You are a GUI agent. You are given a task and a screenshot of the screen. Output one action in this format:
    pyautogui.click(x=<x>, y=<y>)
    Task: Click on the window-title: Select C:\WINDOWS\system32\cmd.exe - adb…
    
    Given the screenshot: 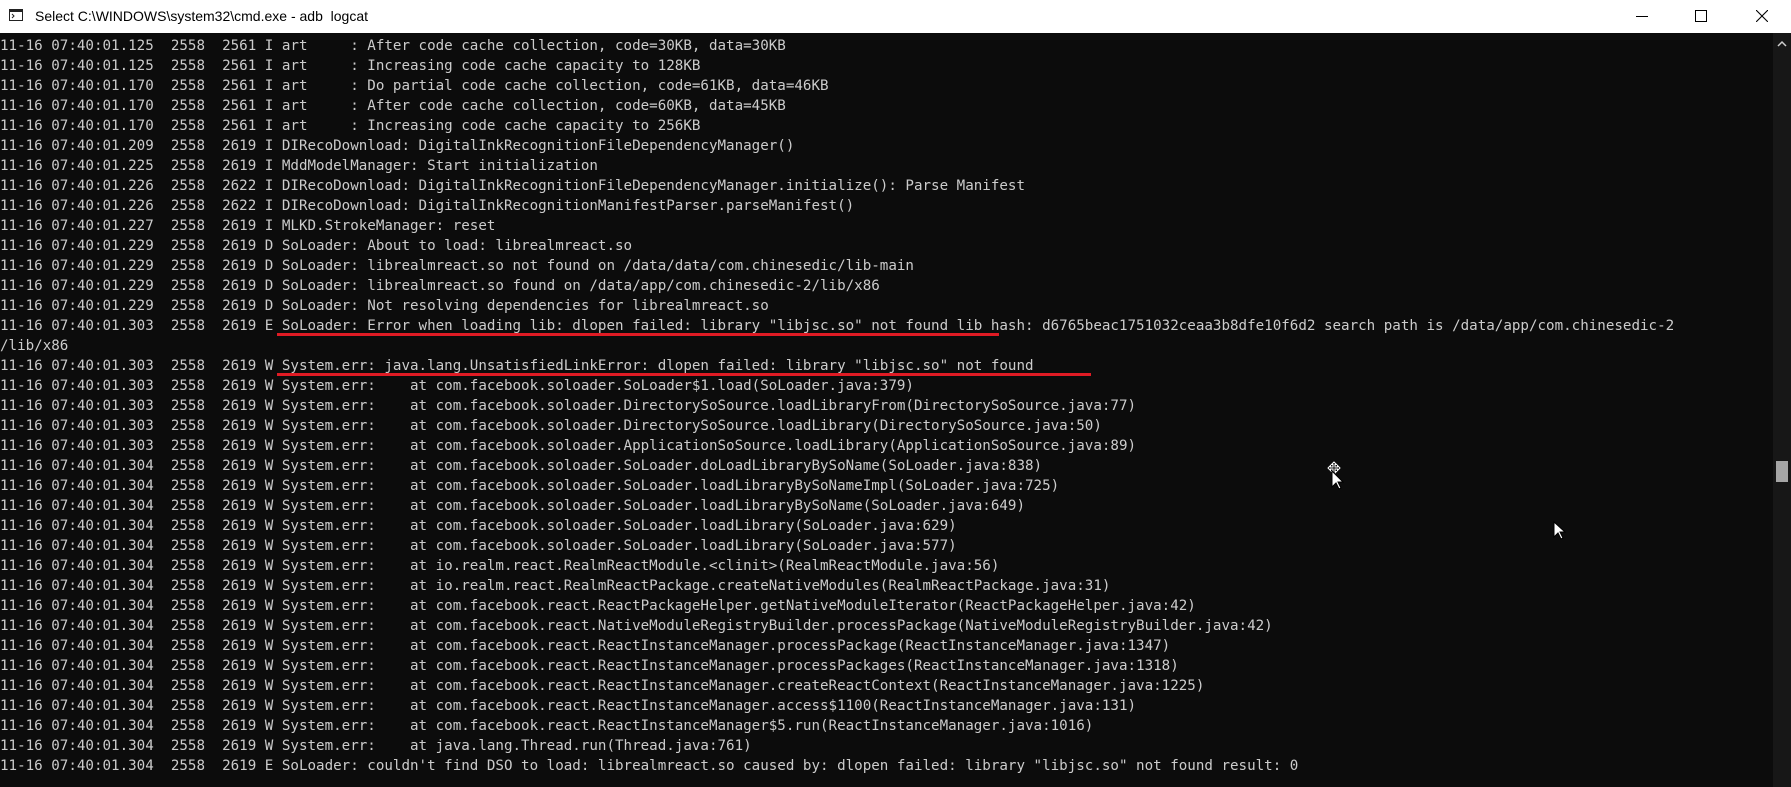 What is the action you would take?
    pyautogui.click(x=201, y=16)
    